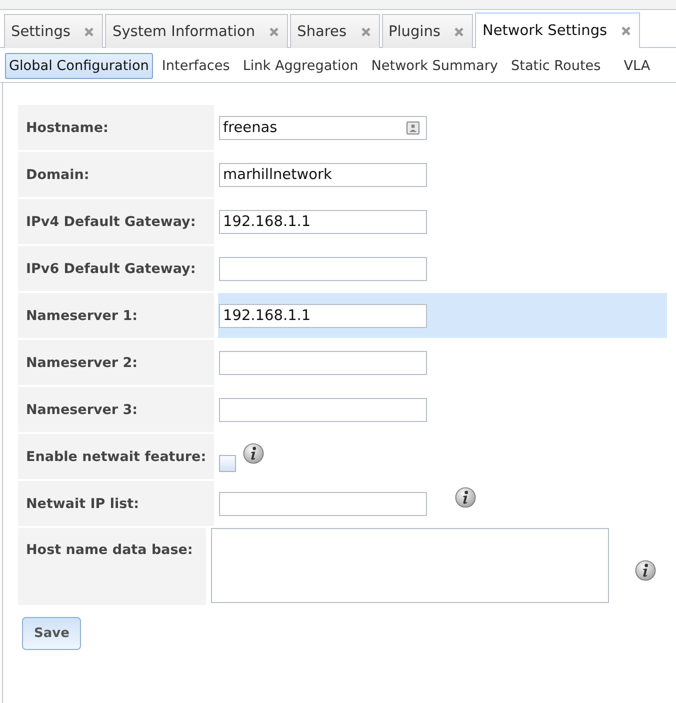  What do you see at coordinates (428, 31) in the screenshot?
I see `tab: Plugins` at bounding box center [428, 31].